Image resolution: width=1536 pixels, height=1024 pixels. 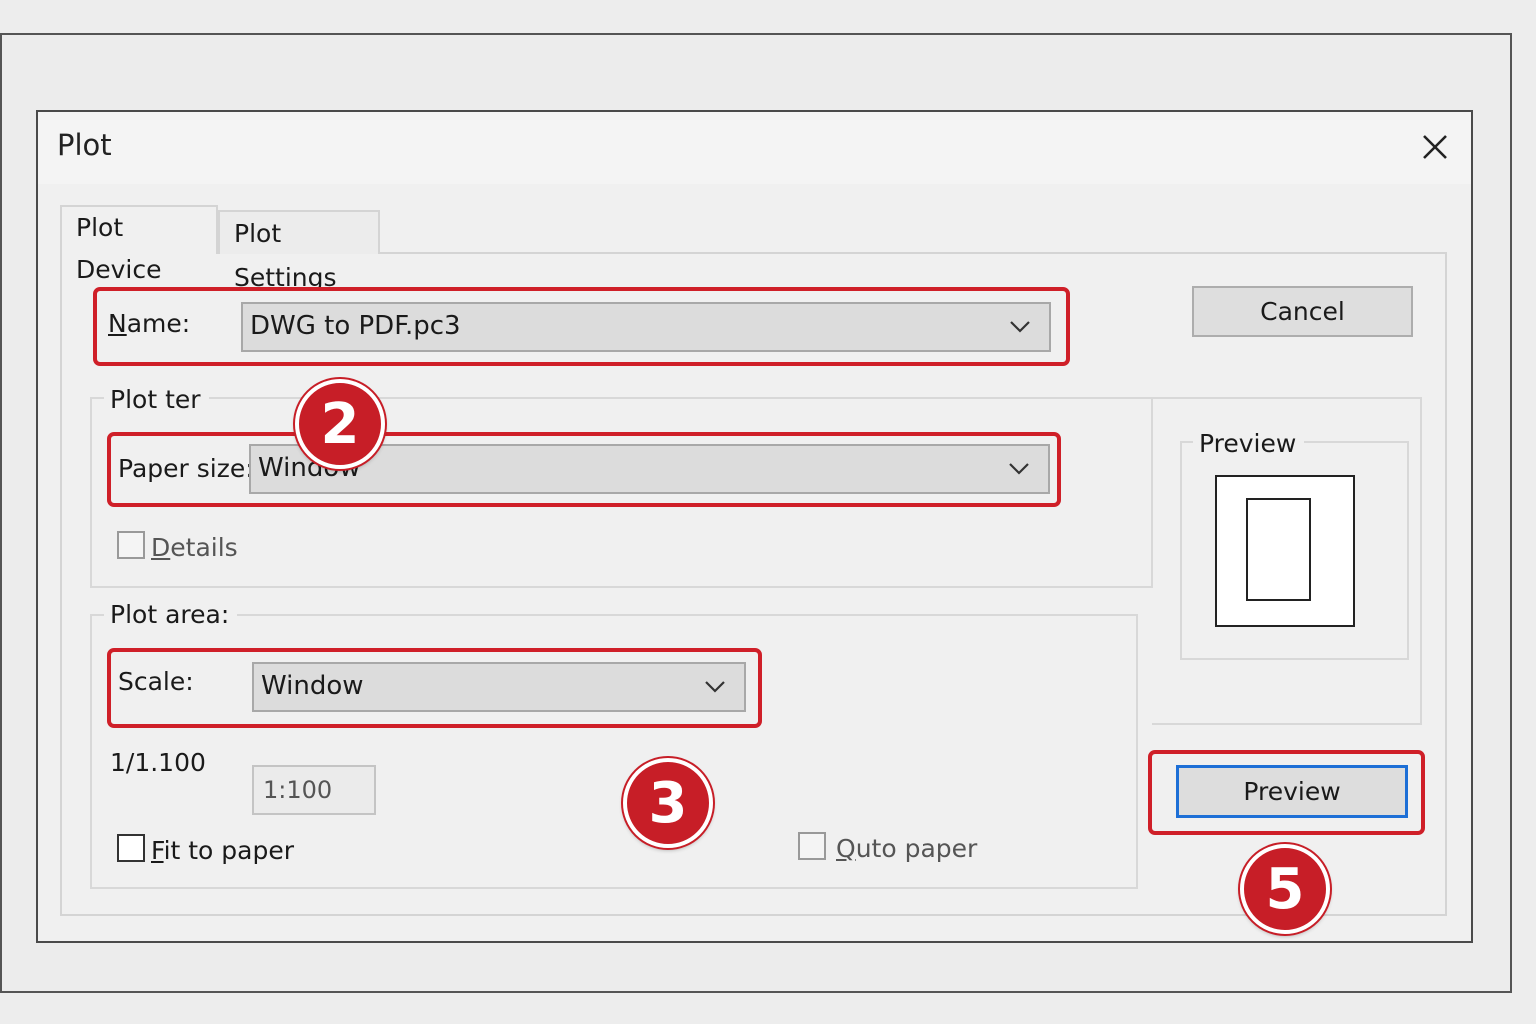 I want to click on preview-button: Preview, so click(x=1292, y=791).